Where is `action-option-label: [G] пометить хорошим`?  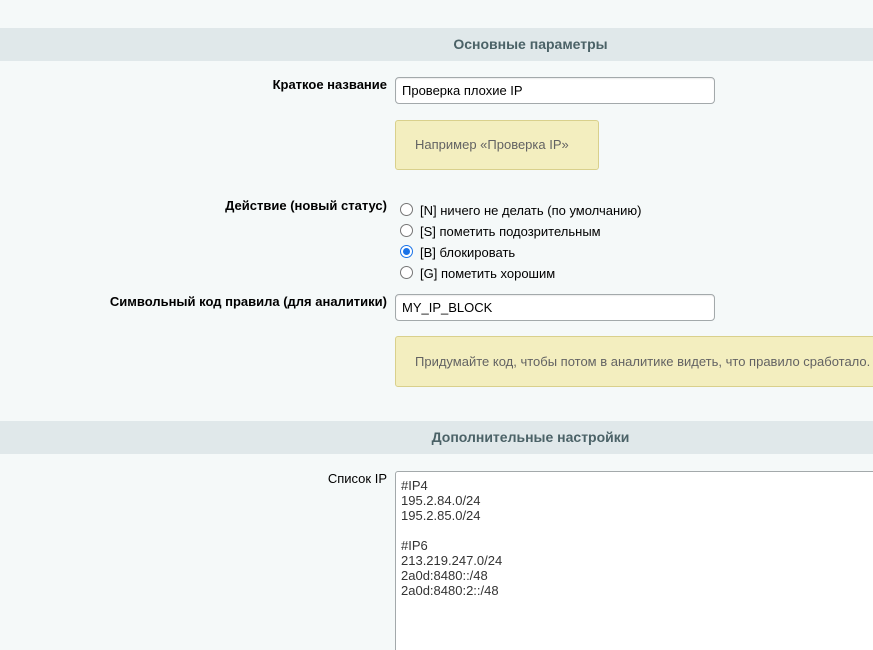 action-option-label: [G] пометить хорошим is located at coordinates (488, 273).